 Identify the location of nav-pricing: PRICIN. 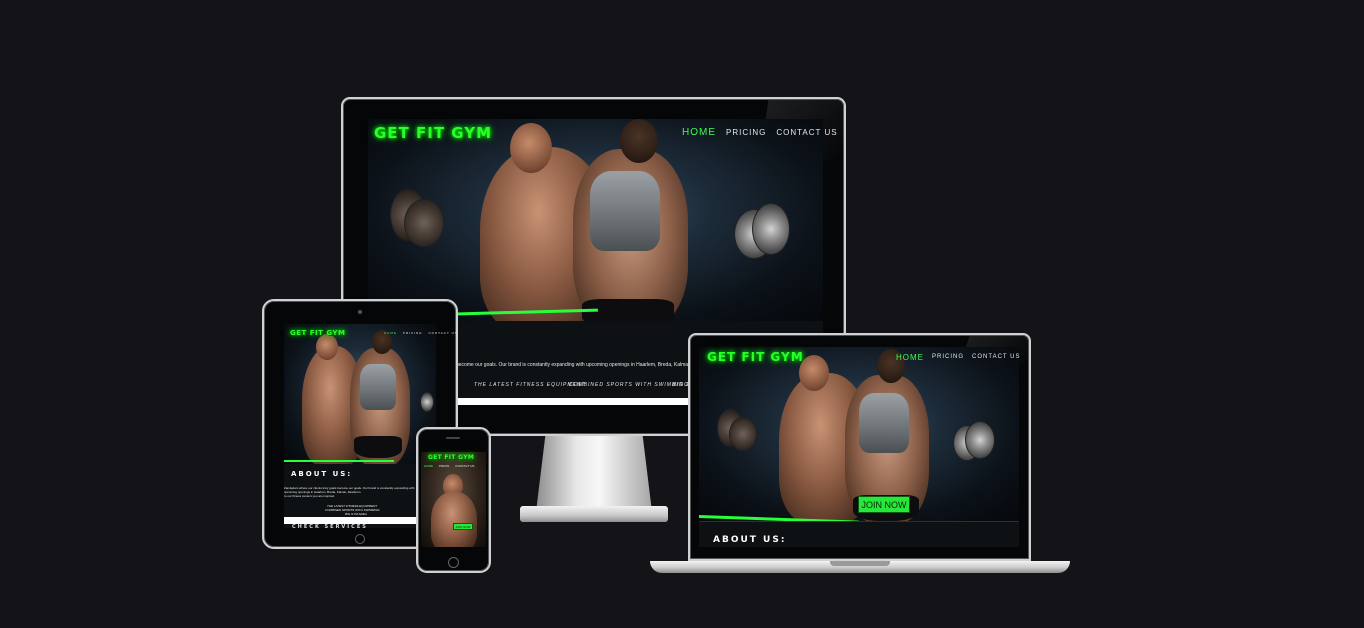
(444, 466).